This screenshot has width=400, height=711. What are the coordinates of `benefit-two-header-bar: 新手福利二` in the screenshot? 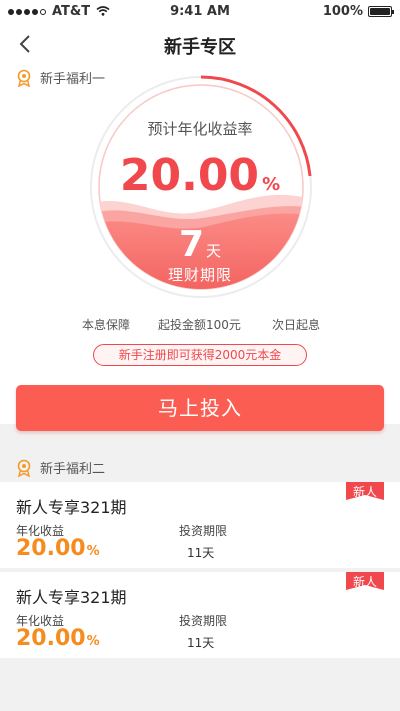 It's located at (200, 467).